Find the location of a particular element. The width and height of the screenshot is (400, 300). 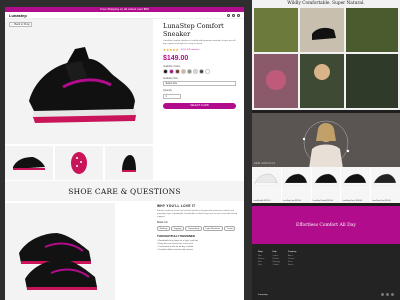

review-count: 4.8 (1,232 reviews) is located at coordinates (190, 50).